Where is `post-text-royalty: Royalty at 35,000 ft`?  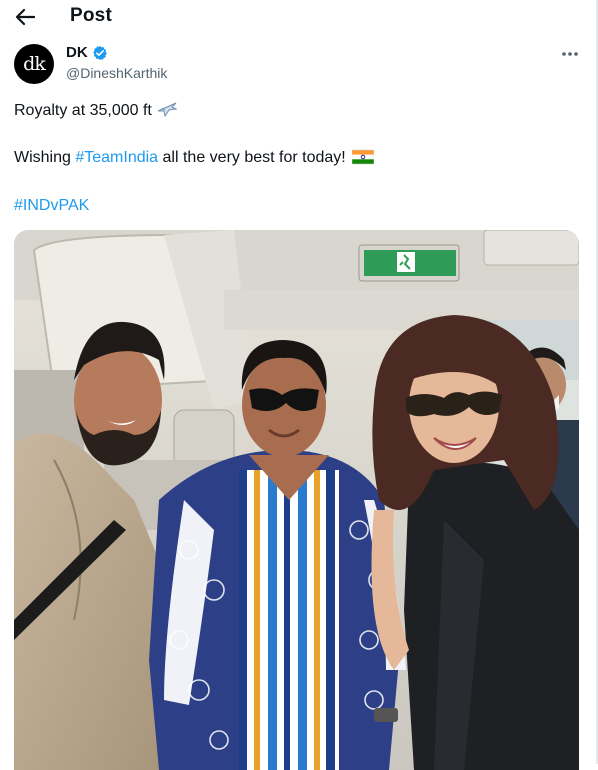 post-text-royalty: Royalty at 35,000 ft is located at coordinates (83, 110).